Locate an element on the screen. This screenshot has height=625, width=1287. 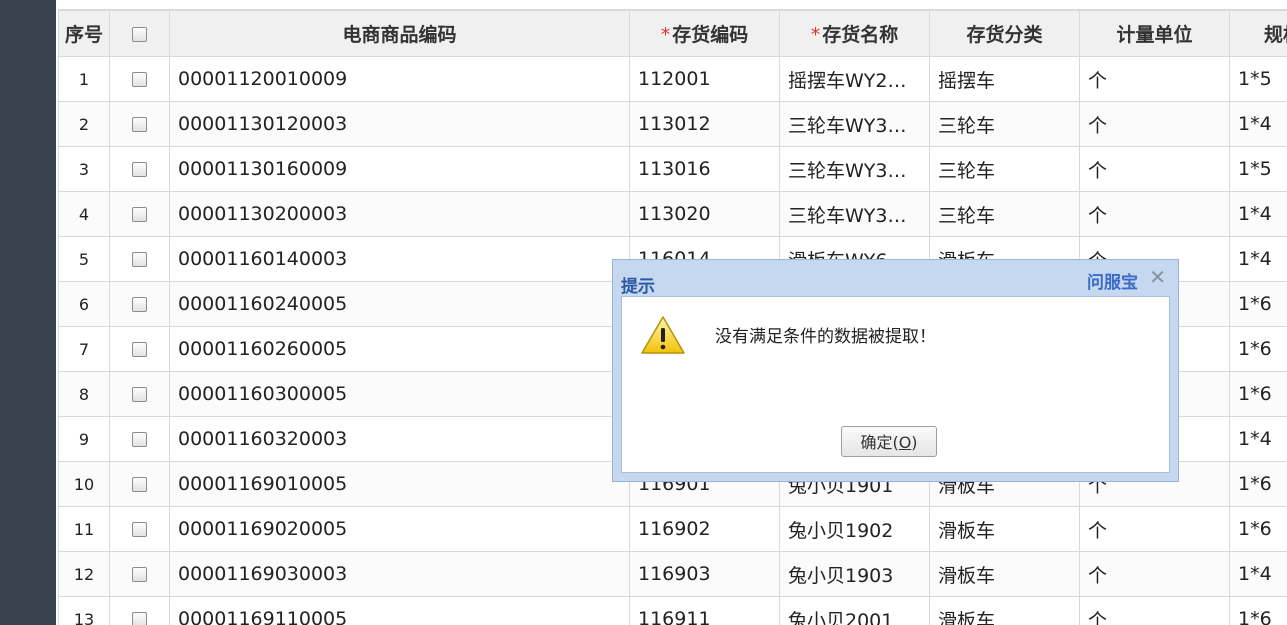
cell-ec-code: 00001160240005 is located at coordinates (399, 304).